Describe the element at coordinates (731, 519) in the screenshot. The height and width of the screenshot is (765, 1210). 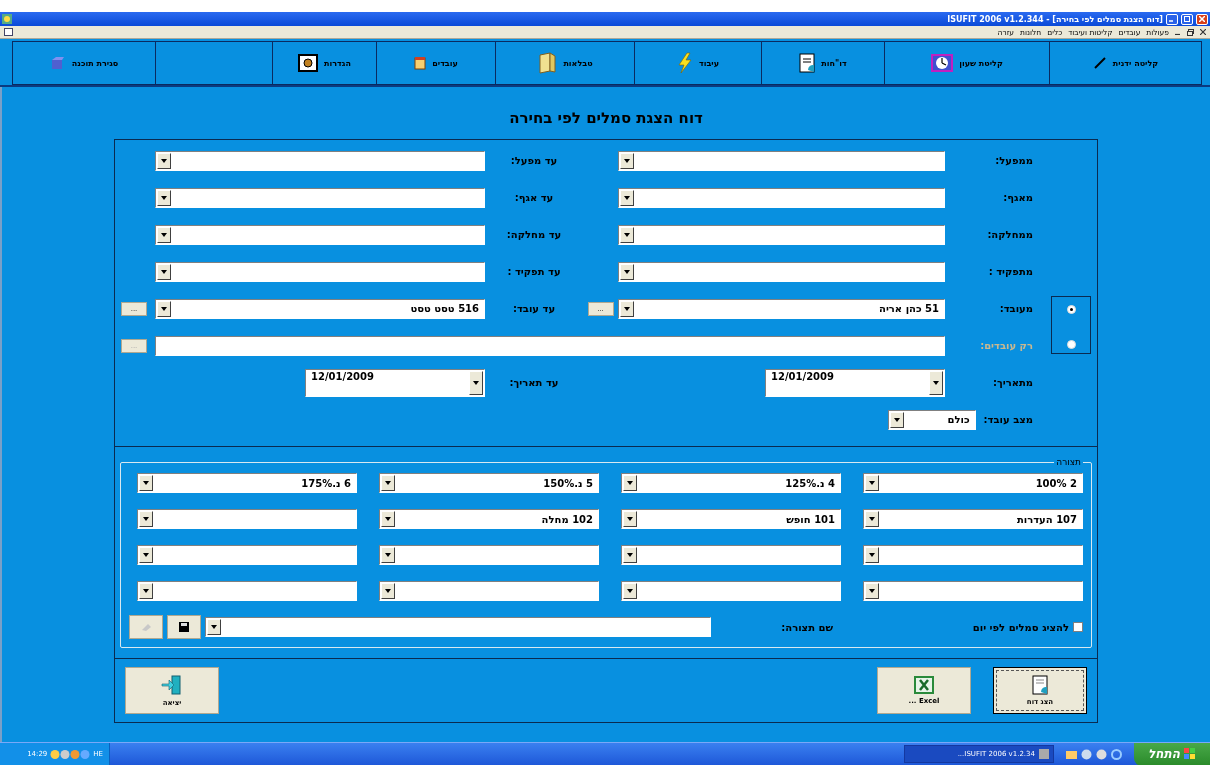
I see `dropdown-field: 101 חופש` at that location.